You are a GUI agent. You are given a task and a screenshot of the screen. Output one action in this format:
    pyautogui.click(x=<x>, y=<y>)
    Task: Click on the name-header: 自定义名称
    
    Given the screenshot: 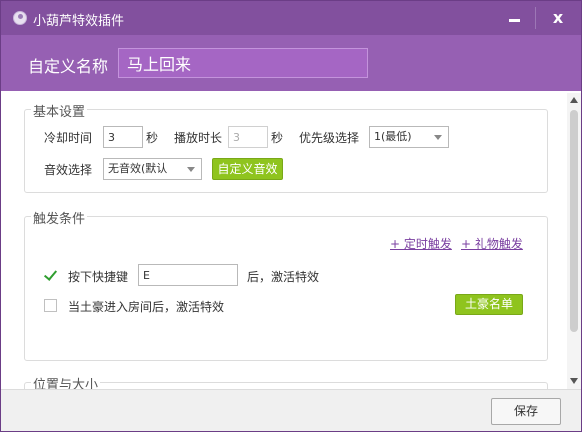 What is the action you would take?
    pyautogui.click(x=291, y=63)
    